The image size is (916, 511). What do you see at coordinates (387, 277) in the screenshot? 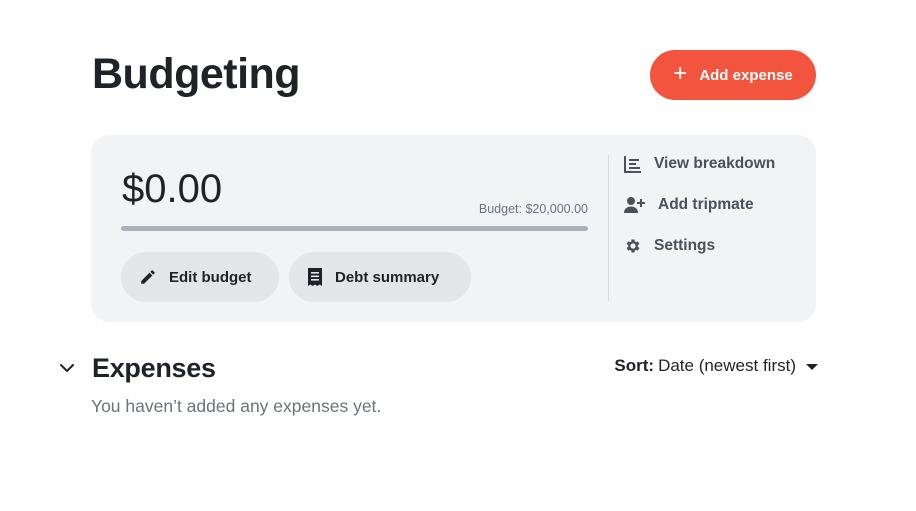
I see `debt-summary-label: Debt summary` at bounding box center [387, 277].